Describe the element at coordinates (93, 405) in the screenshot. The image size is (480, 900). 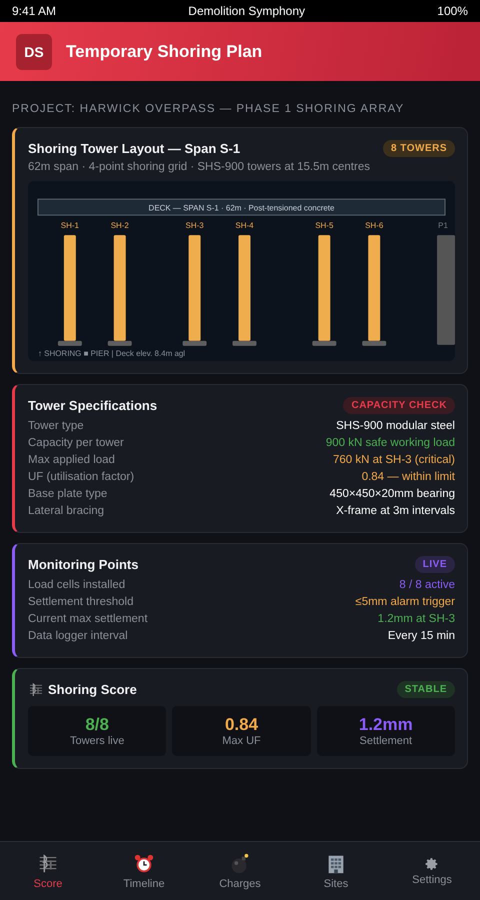
I see `card-title: Tower Specifications` at that location.